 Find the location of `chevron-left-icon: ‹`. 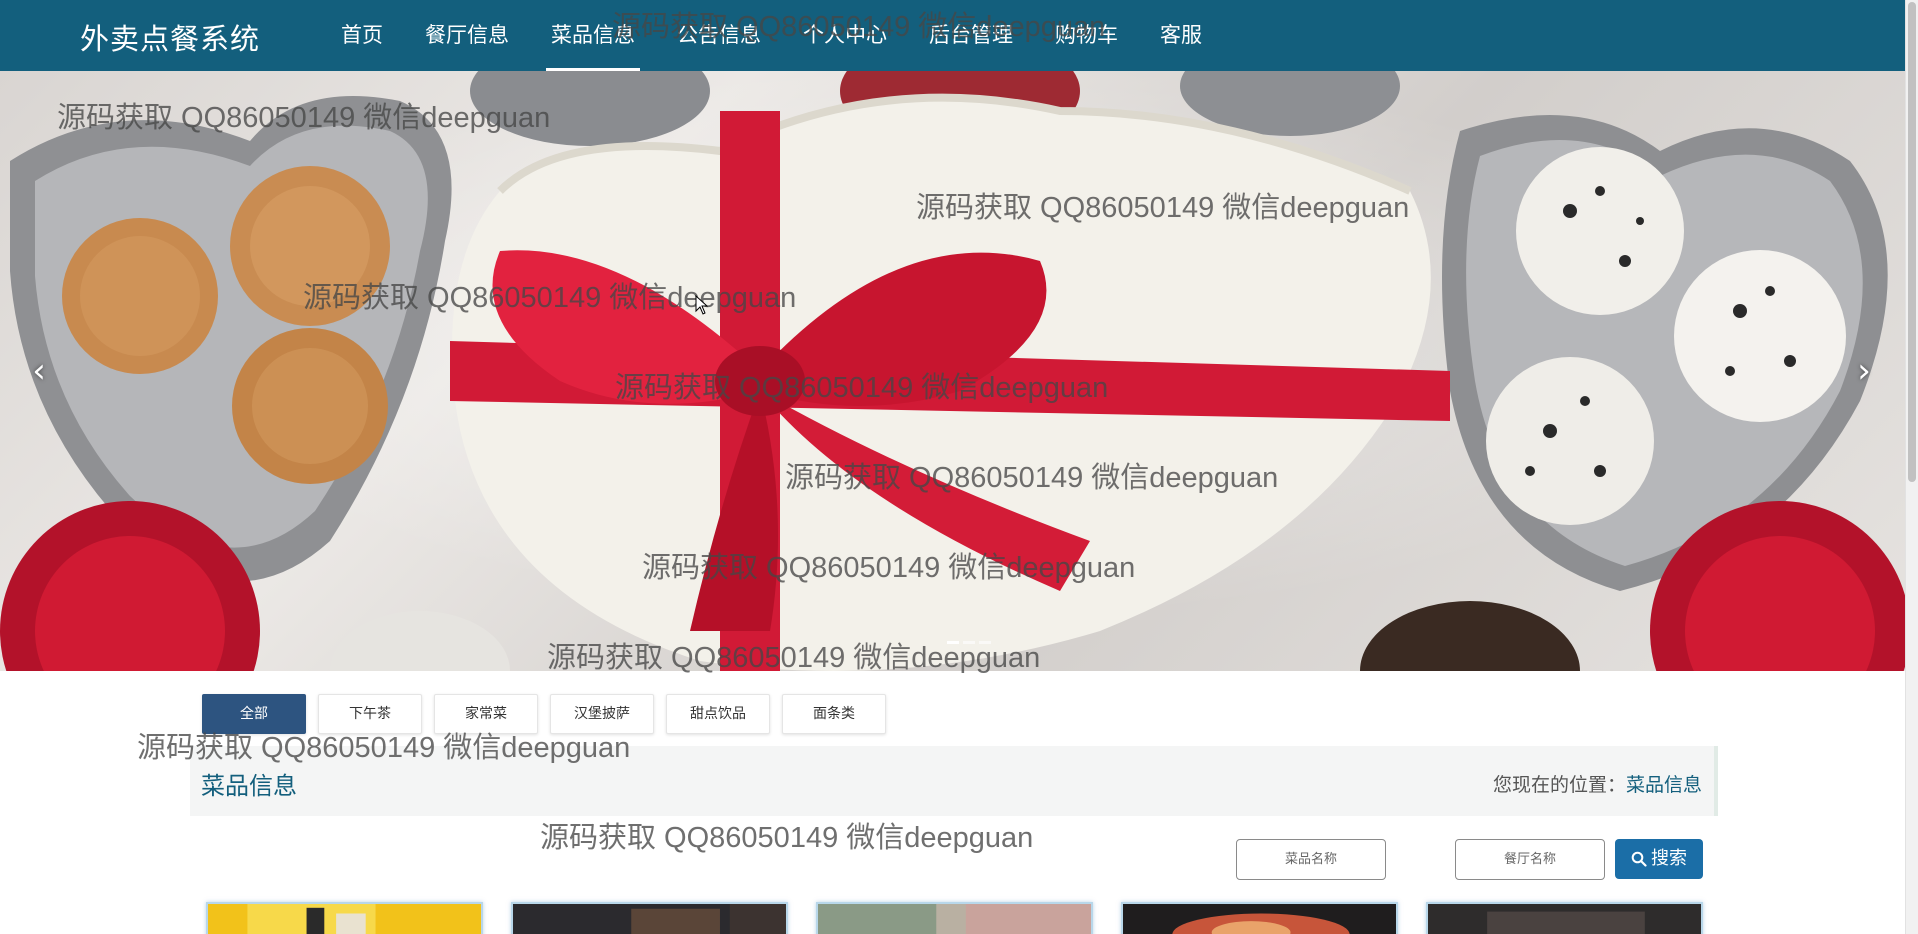

chevron-left-icon: ‹ is located at coordinates (39, 371).